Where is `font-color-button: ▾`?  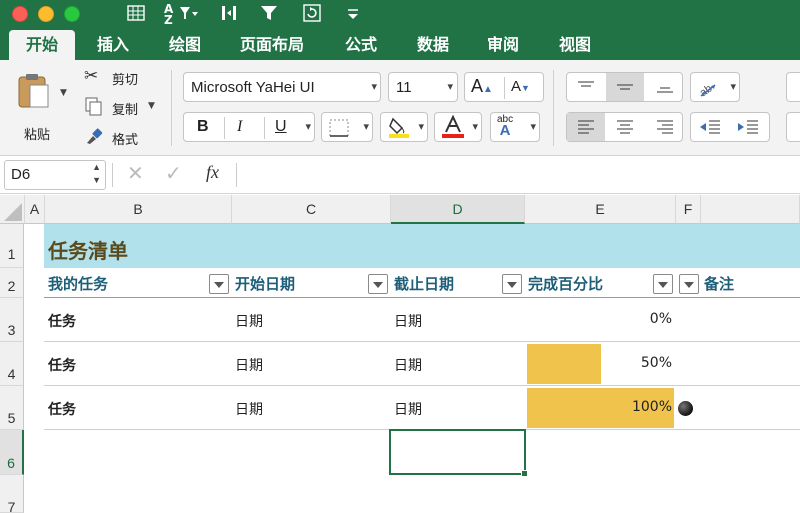
font-color-button: ▾ is located at coordinates (458, 127).